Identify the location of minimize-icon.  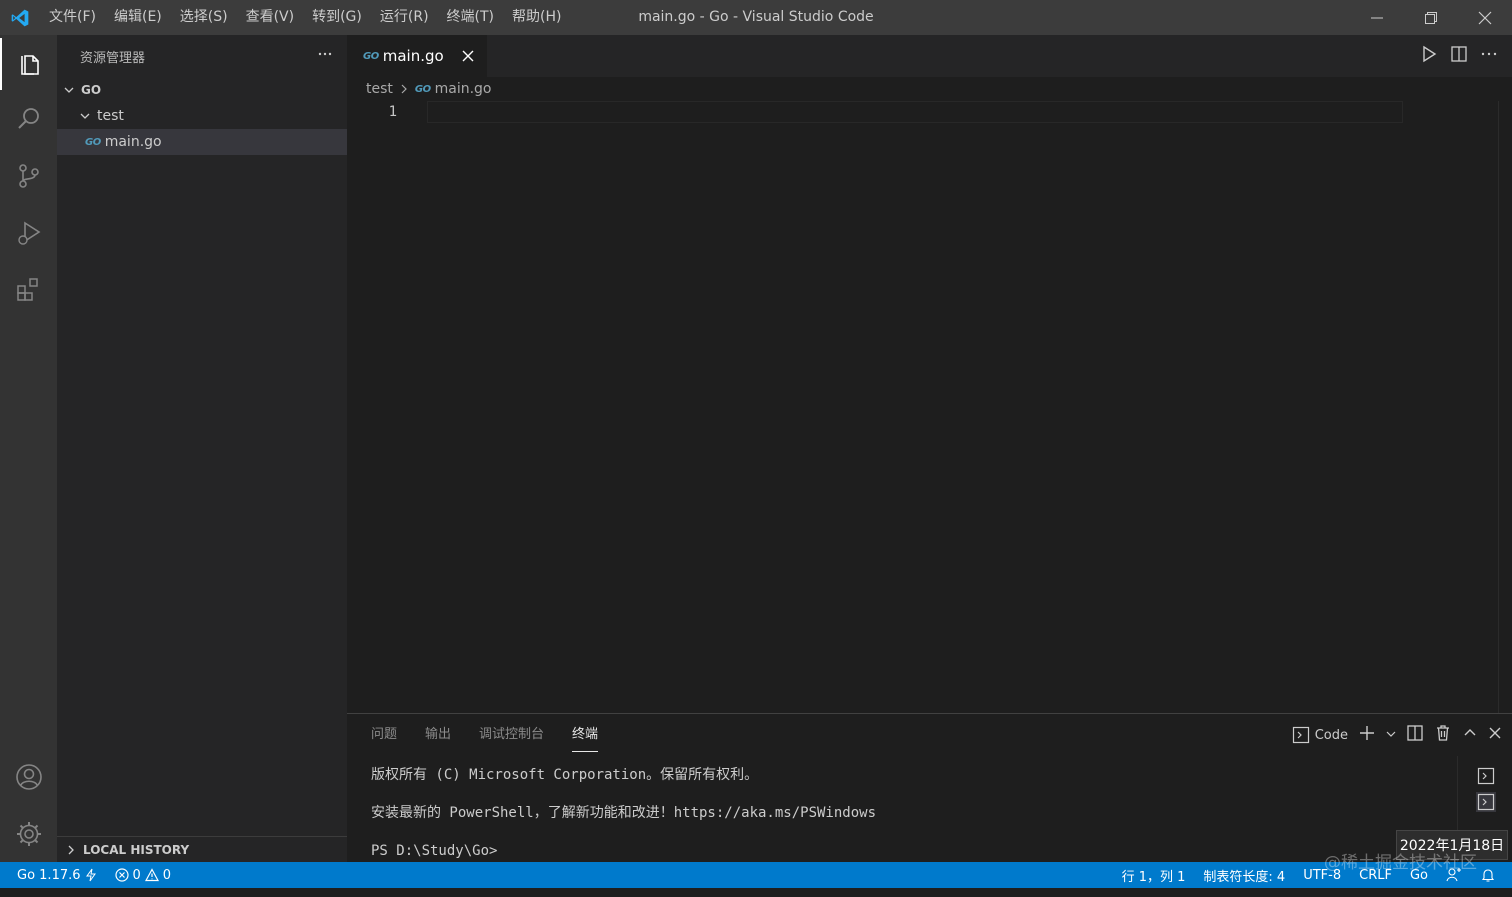
(1377, 17).